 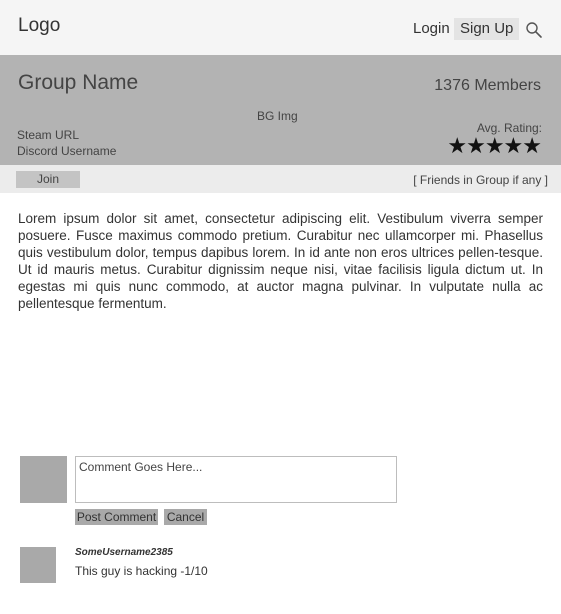 I want to click on steam-url: Steam URL, so click(x=48, y=135).